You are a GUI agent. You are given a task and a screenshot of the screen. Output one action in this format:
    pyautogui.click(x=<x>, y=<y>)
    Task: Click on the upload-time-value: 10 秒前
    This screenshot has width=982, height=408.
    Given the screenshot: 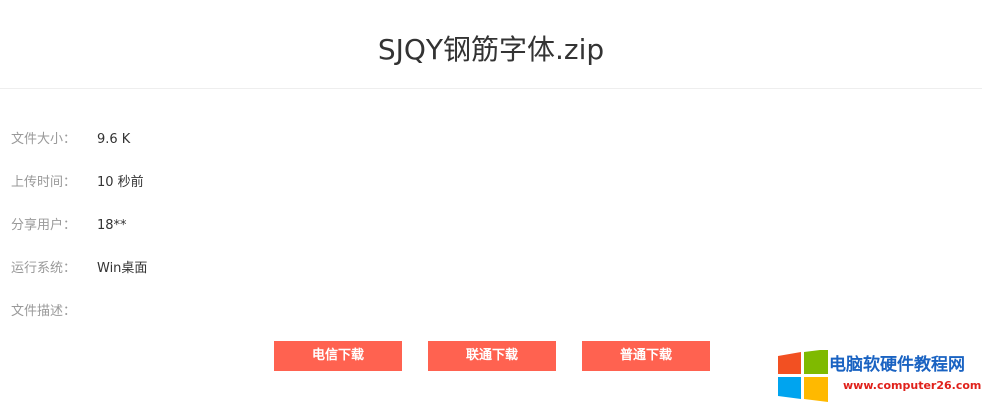 What is the action you would take?
    pyautogui.click(x=120, y=182)
    